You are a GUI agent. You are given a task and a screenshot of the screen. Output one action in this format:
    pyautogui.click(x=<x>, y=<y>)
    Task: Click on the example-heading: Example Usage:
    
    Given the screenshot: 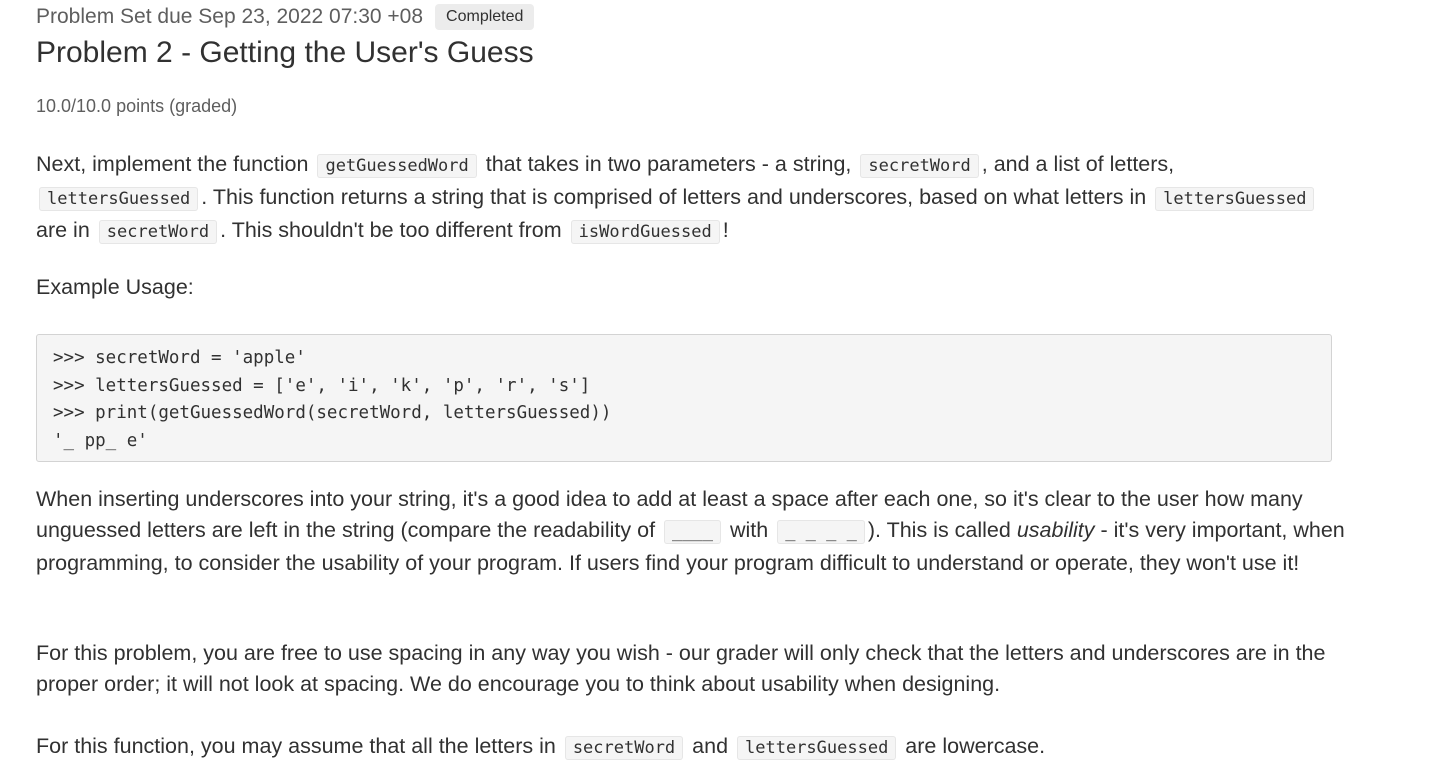 What is the action you would take?
    pyautogui.click(x=115, y=287)
    